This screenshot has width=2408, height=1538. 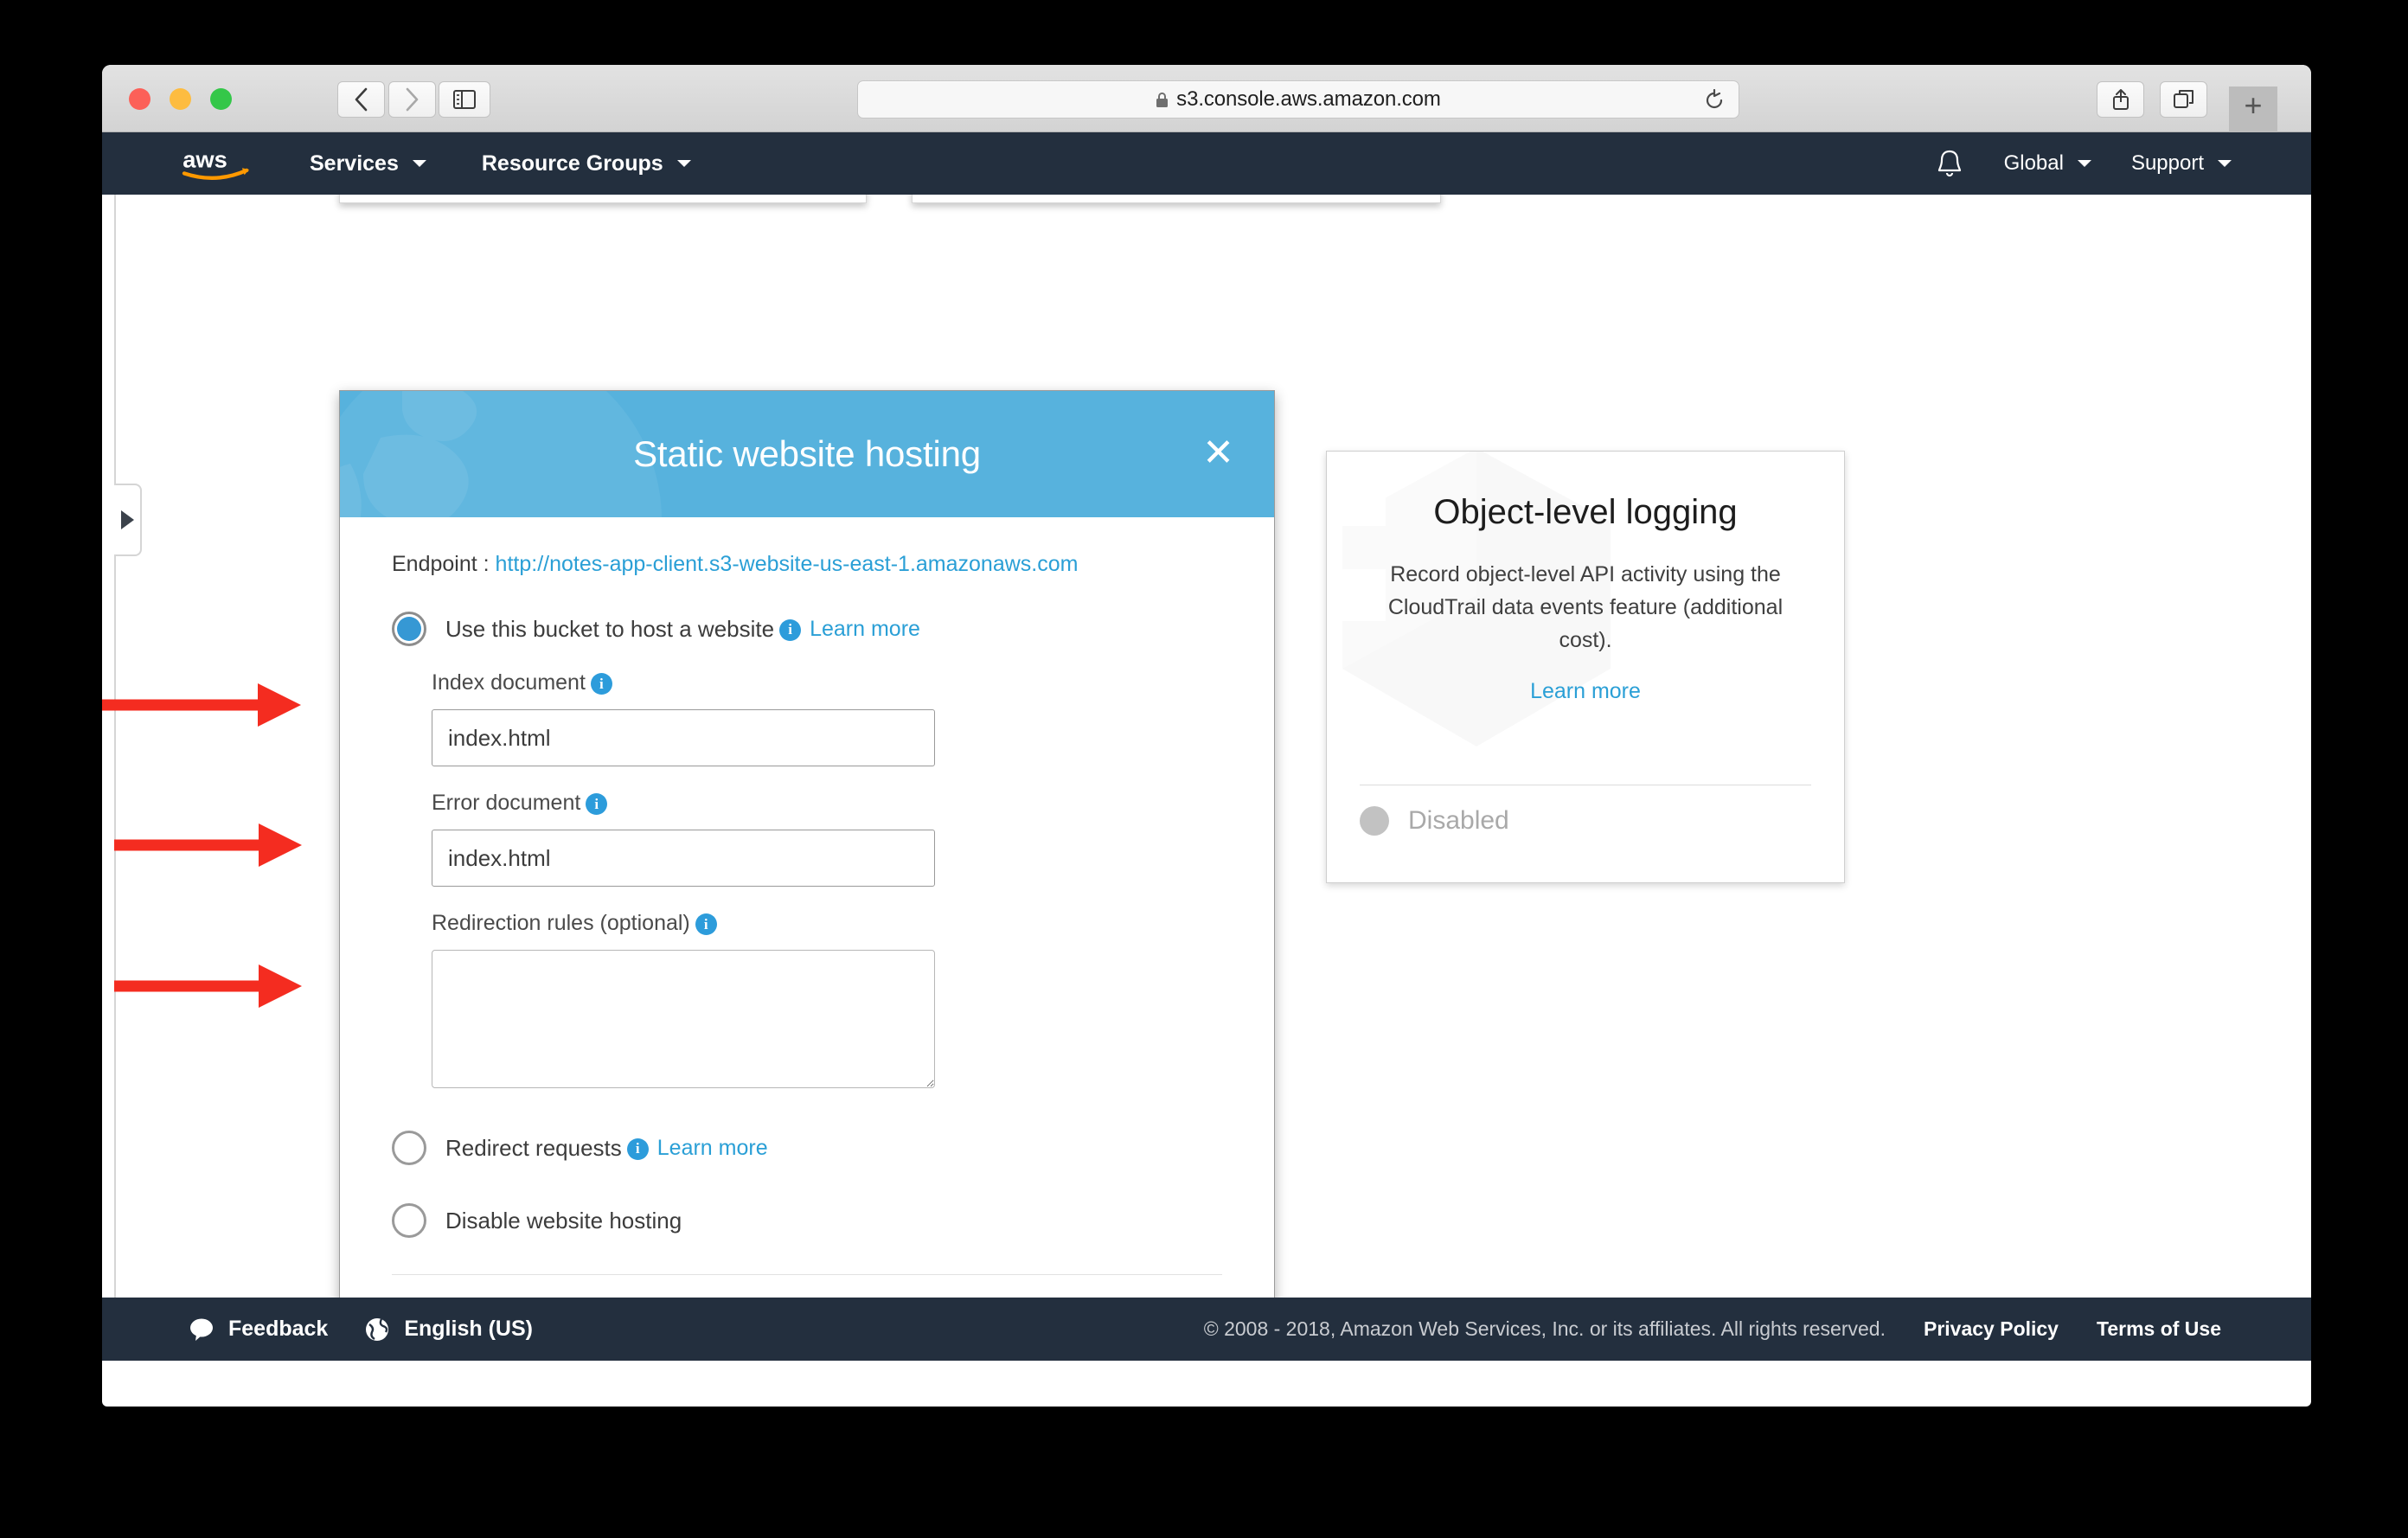 I want to click on object-level-logging-learn-more-link: Learn more, so click(x=1585, y=692).